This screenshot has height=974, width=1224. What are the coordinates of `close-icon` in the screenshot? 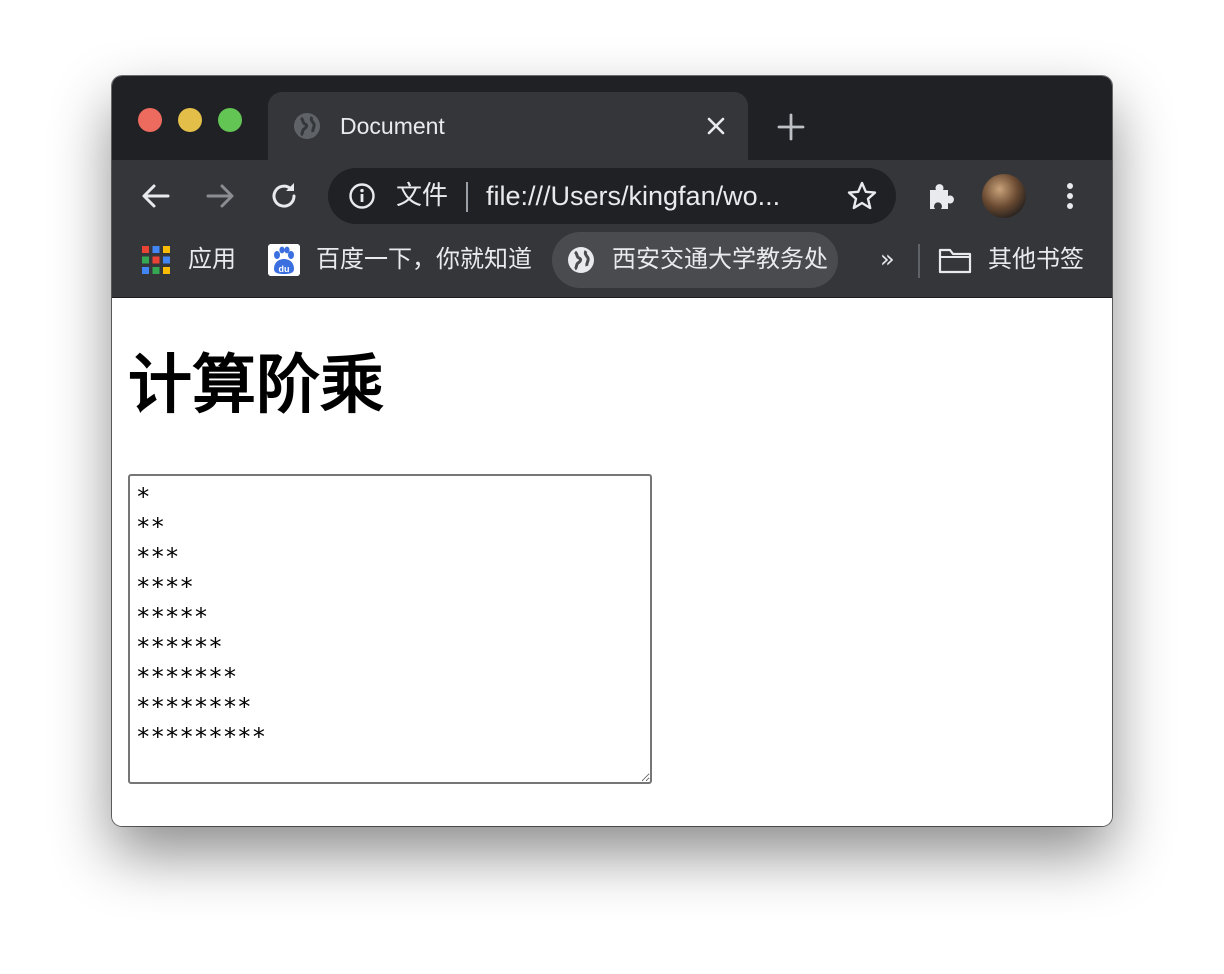 It's located at (716, 126).